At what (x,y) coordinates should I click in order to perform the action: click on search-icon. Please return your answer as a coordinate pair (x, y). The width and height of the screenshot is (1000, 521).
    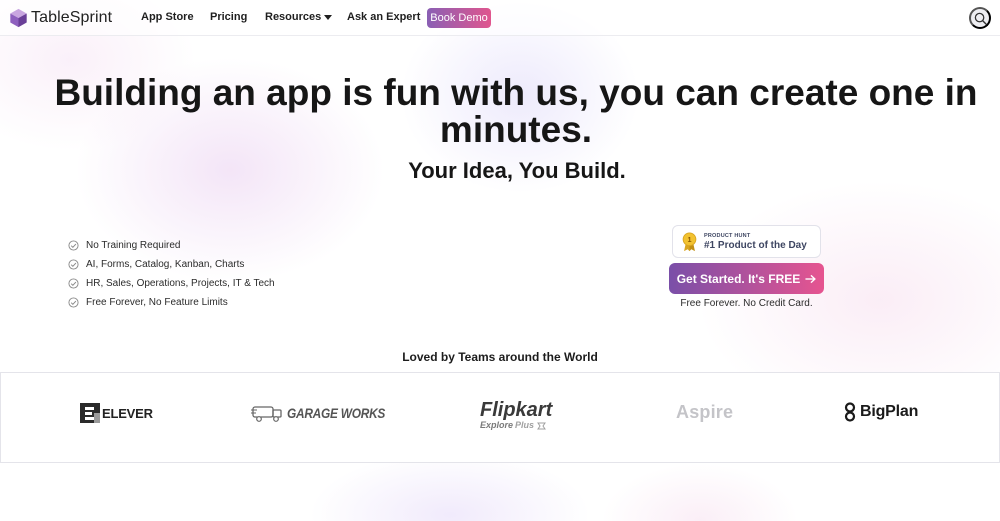
    Looking at the image, I should click on (980, 18).